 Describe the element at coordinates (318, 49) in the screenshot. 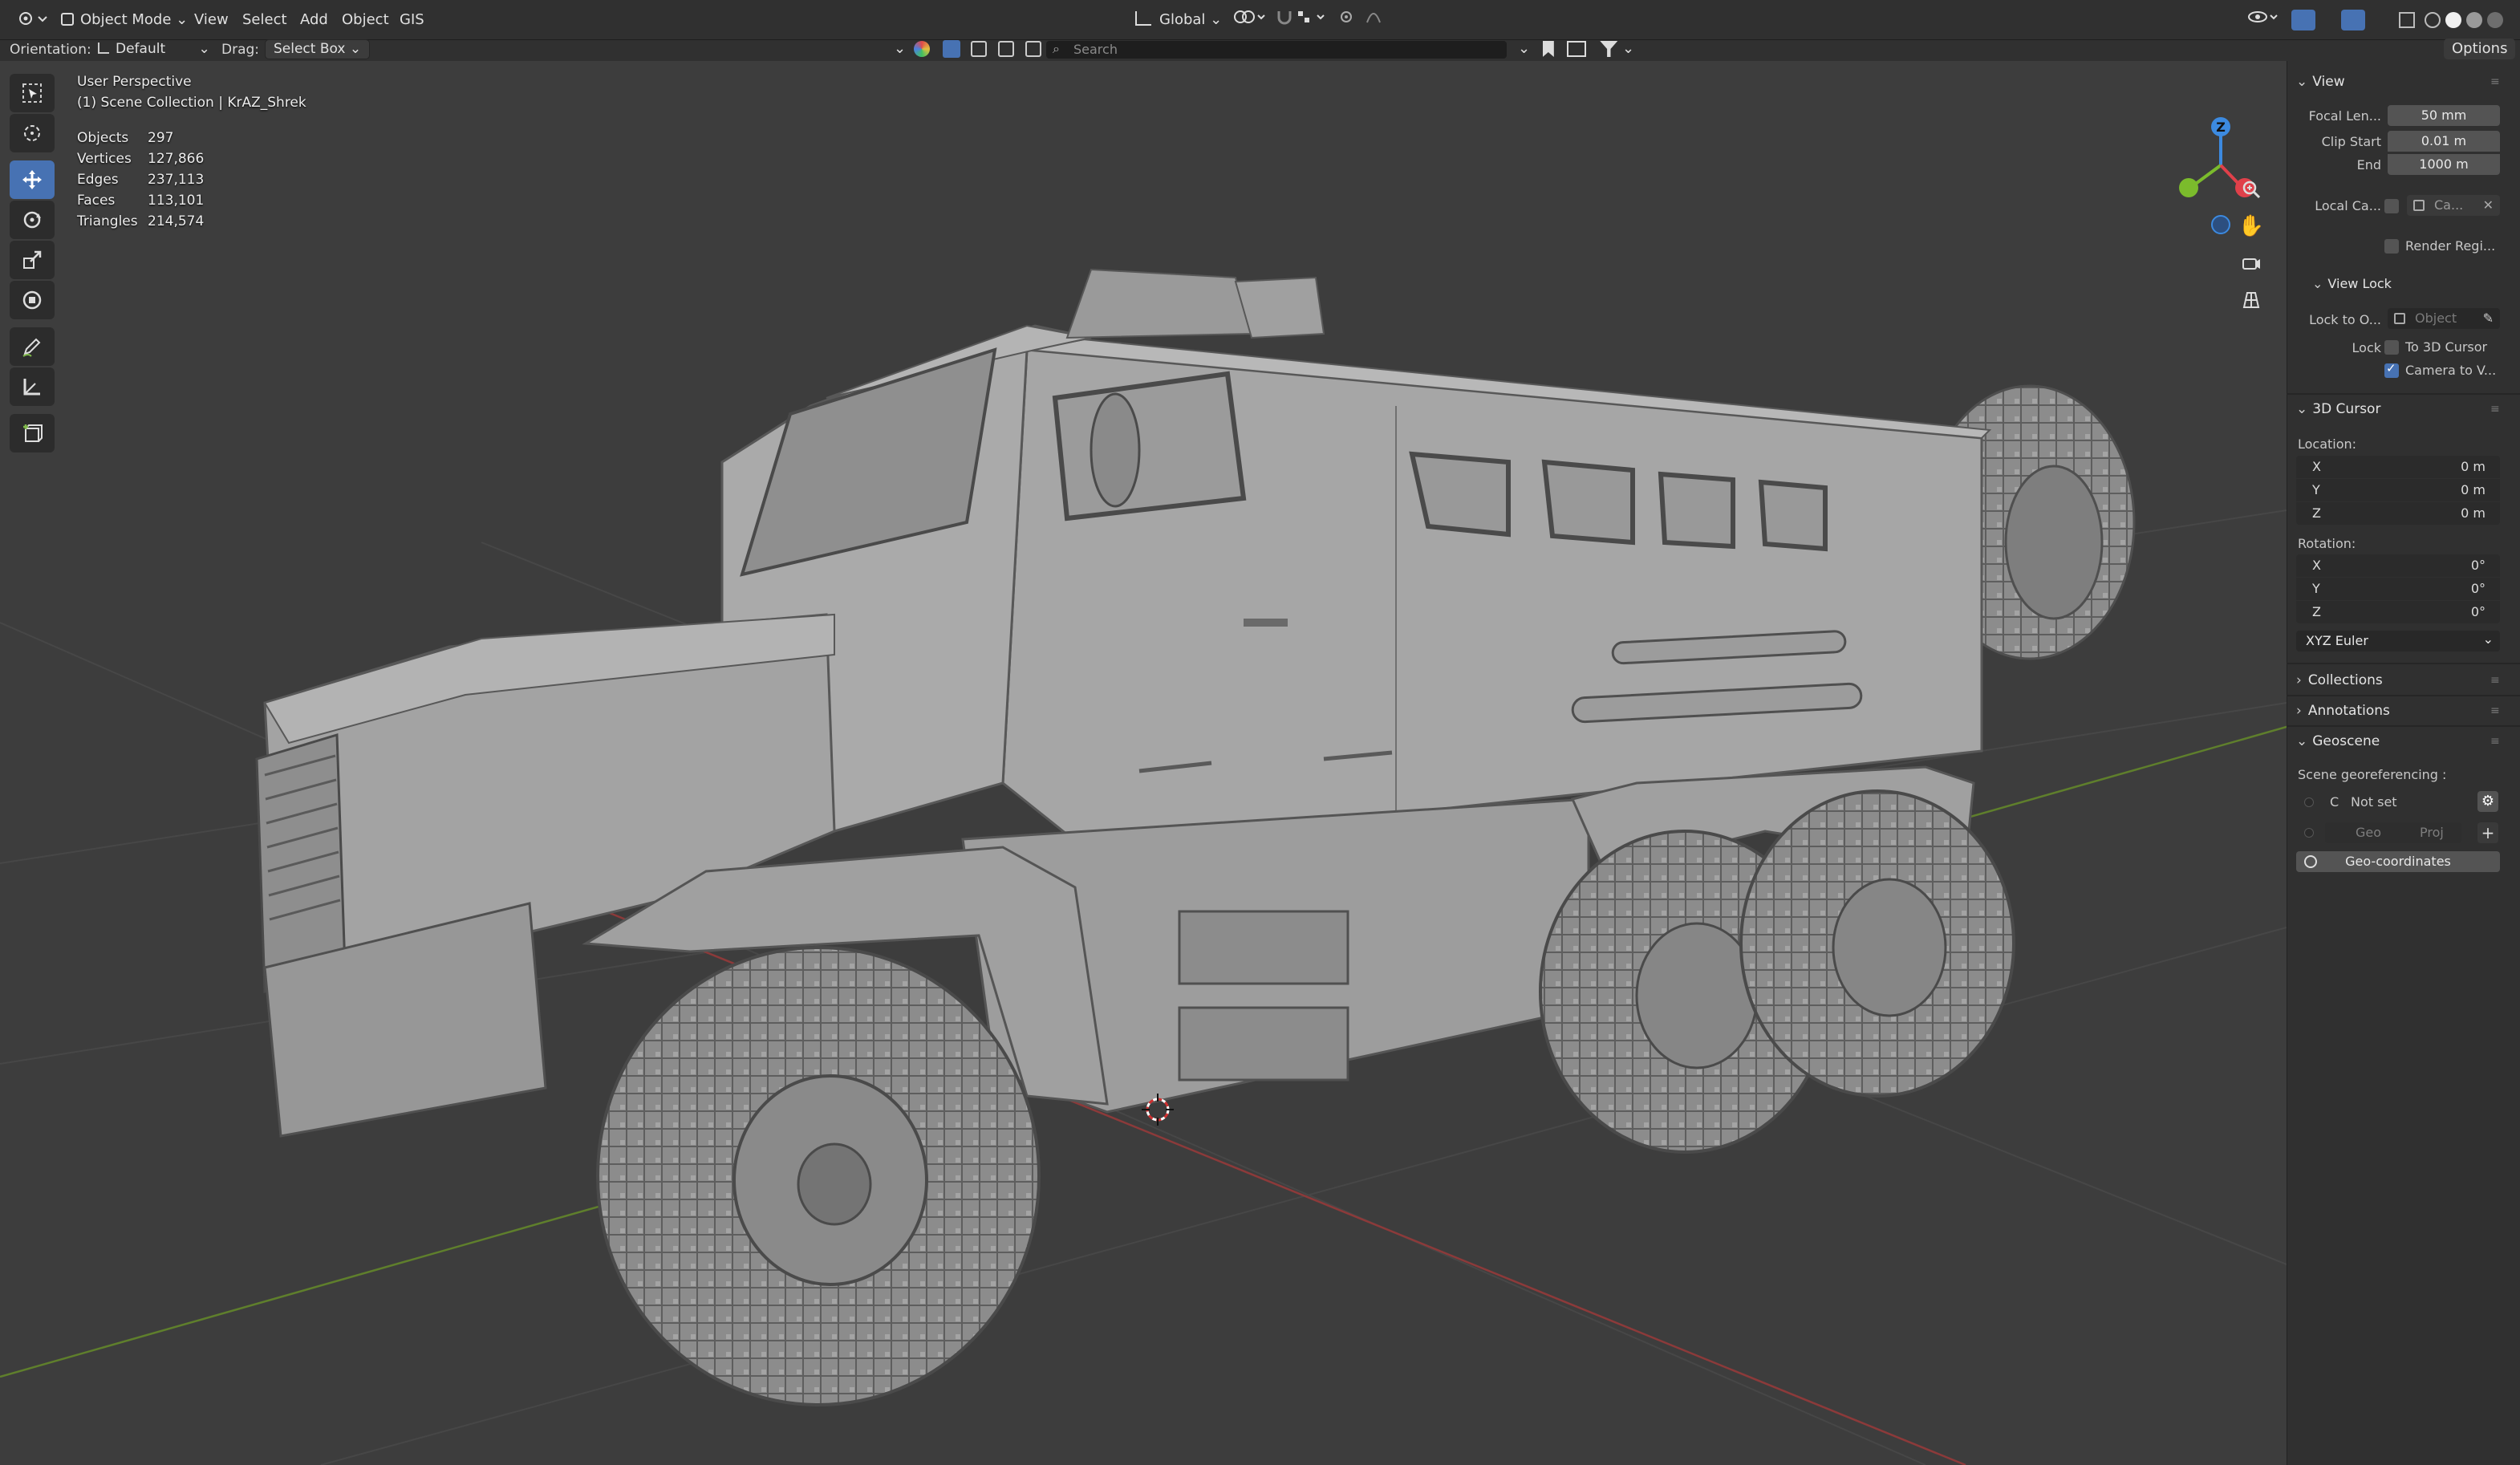

I see `drag-dropdown: Select Box ⌄` at that location.